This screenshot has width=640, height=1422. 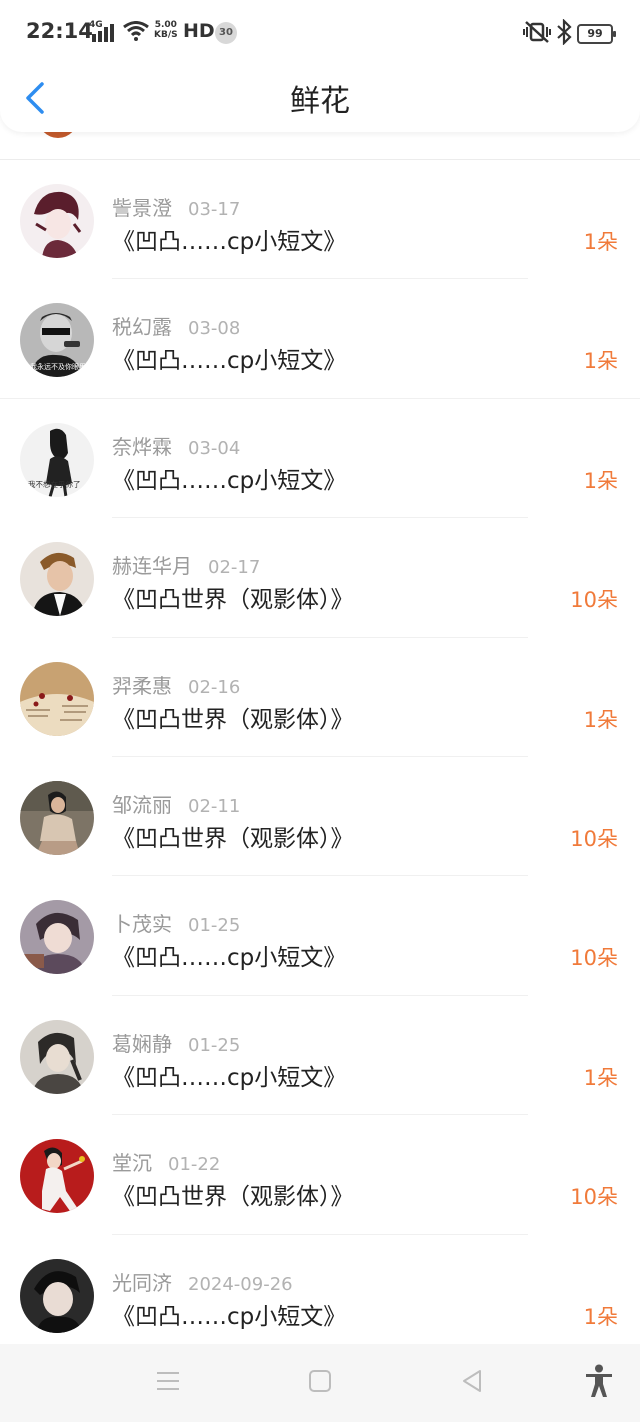 What do you see at coordinates (166, 35) in the screenshot?
I see `speed-unit: KB/S` at bounding box center [166, 35].